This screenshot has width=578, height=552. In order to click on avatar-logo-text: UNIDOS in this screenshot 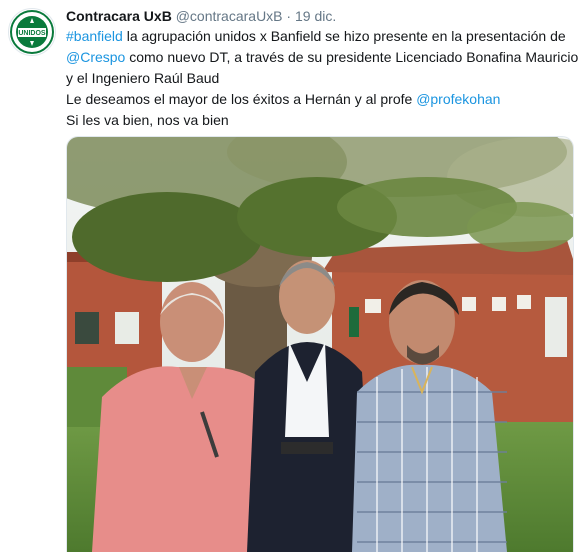, I will do `click(32, 33)`.